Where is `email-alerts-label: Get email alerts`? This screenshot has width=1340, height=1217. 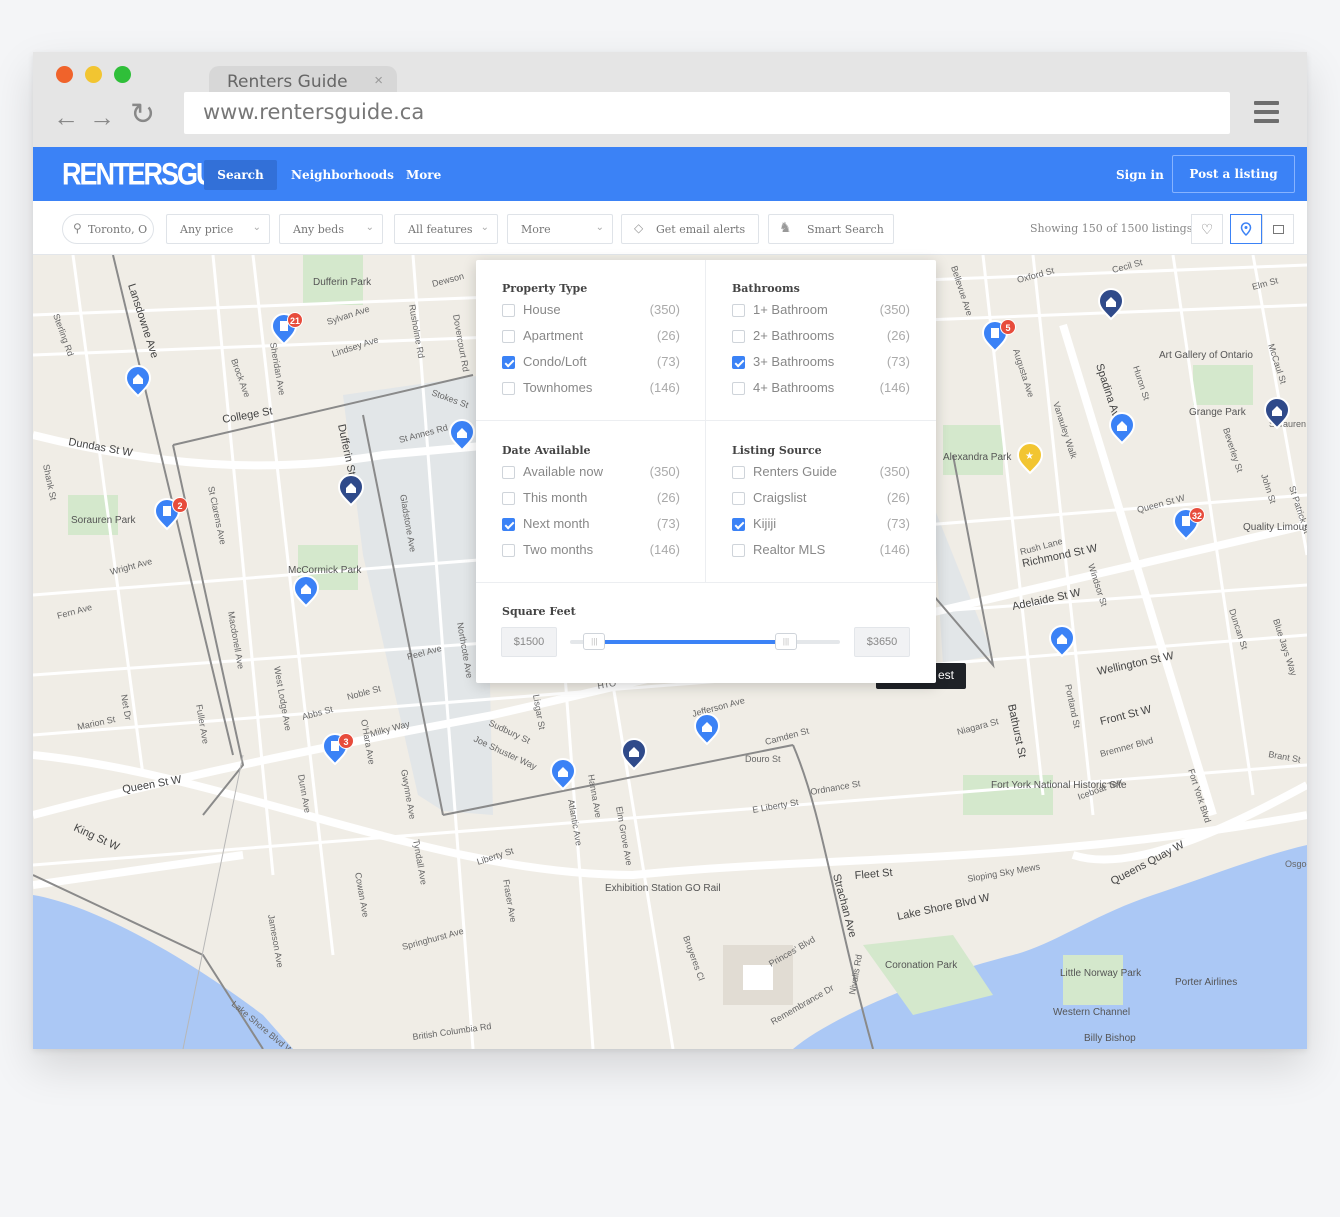
email-alerts-label: Get email alerts is located at coordinates (701, 229).